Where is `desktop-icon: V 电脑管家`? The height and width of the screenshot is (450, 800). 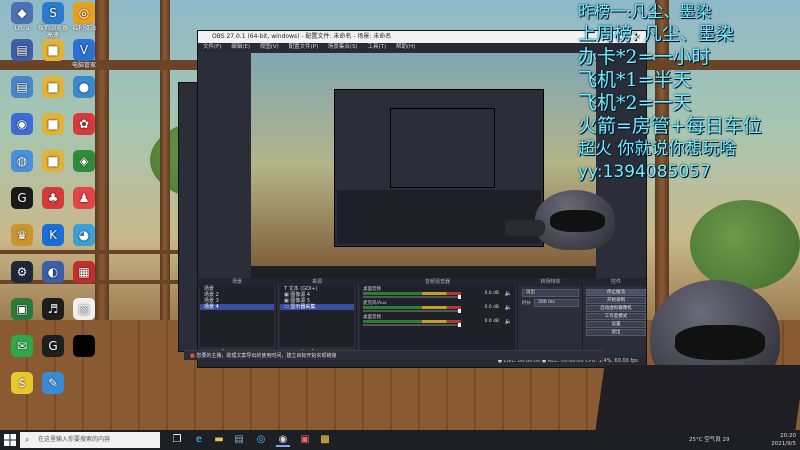 desktop-icon: V 电脑管家 is located at coordinates (84, 57).